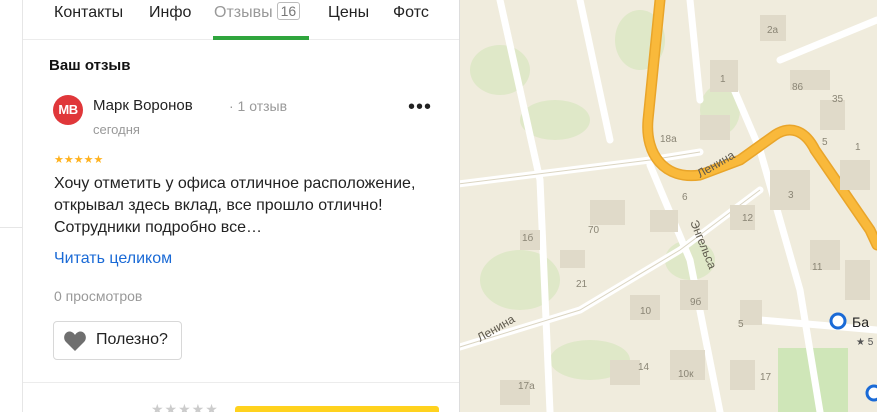  Describe the element at coordinates (113, 259) in the screenshot. I see `read-more-link: Читать целиком` at that location.